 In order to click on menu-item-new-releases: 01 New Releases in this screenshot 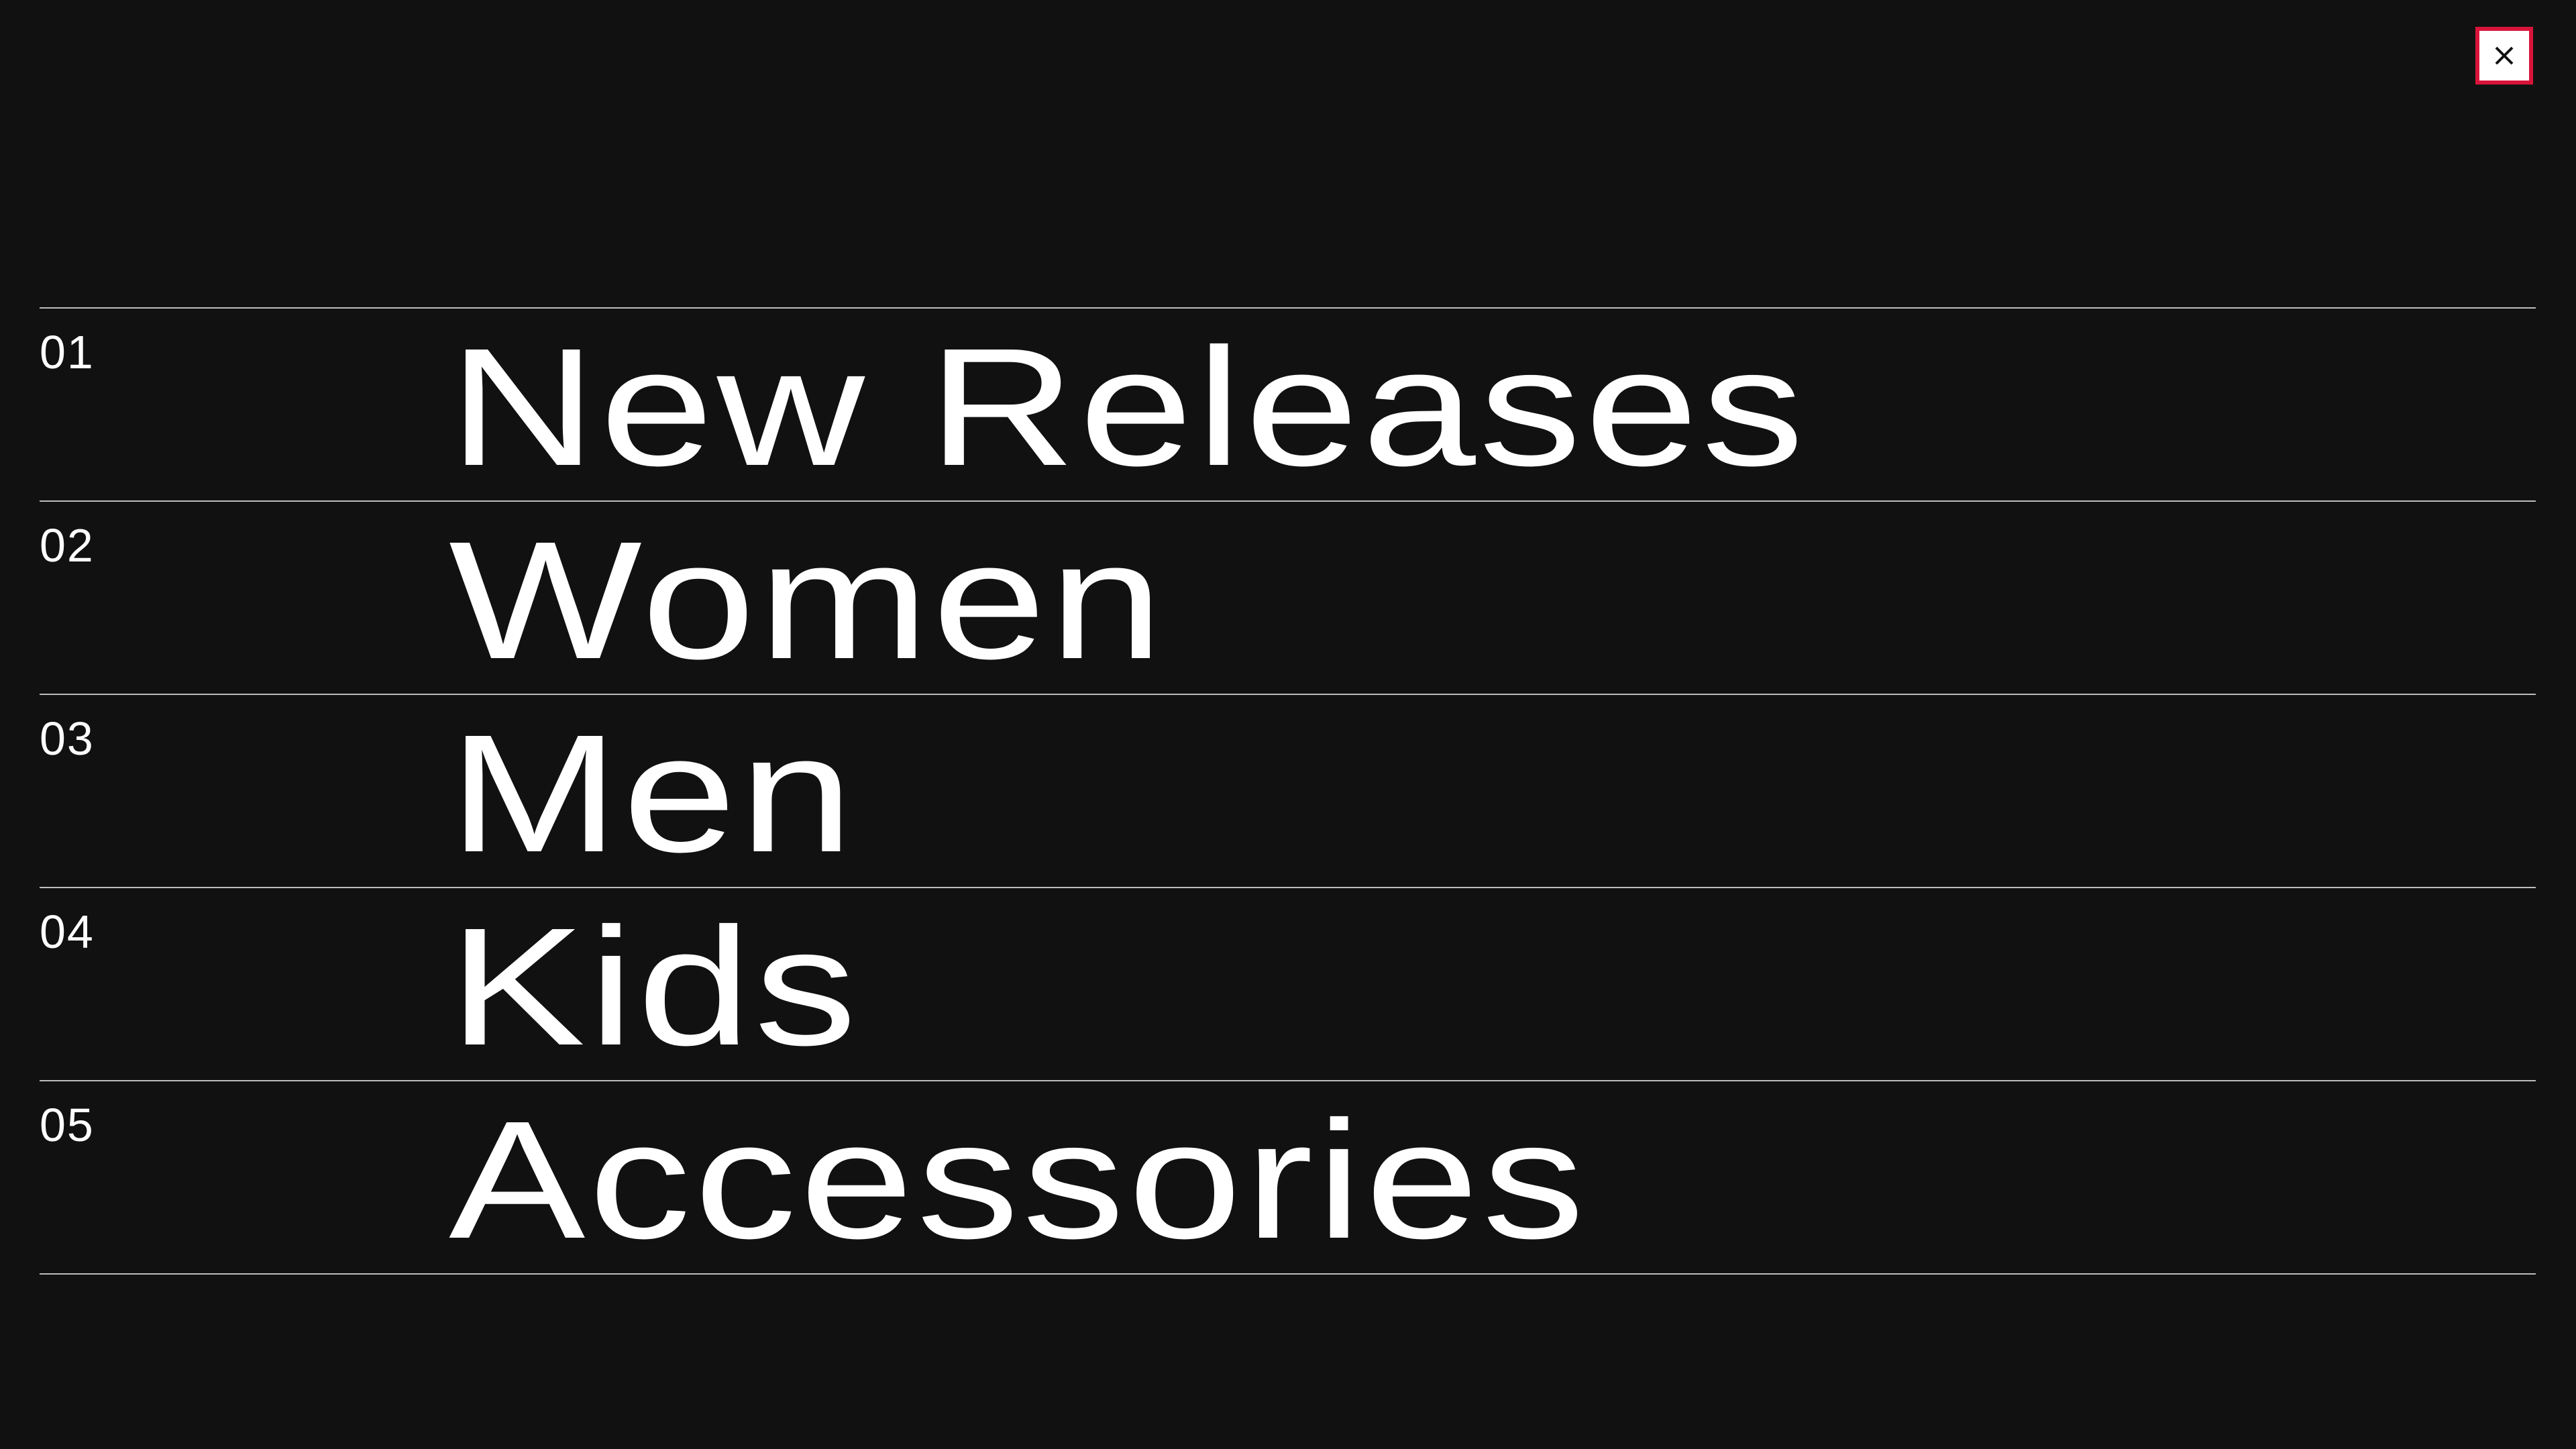, I will do `click(1288, 405)`.